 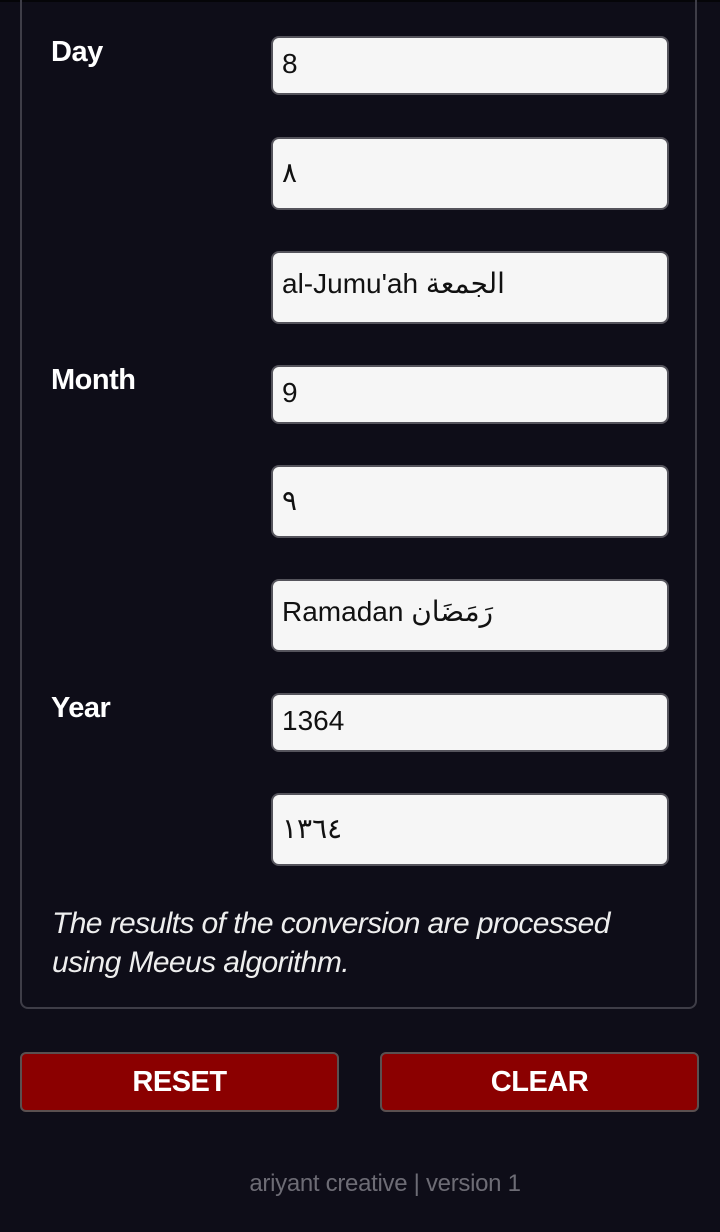 What do you see at coordinates (385, 1183) in the screenshot?
I see `footer-credit: ariyant creative | version 1` at bounding box center [385, 1183].